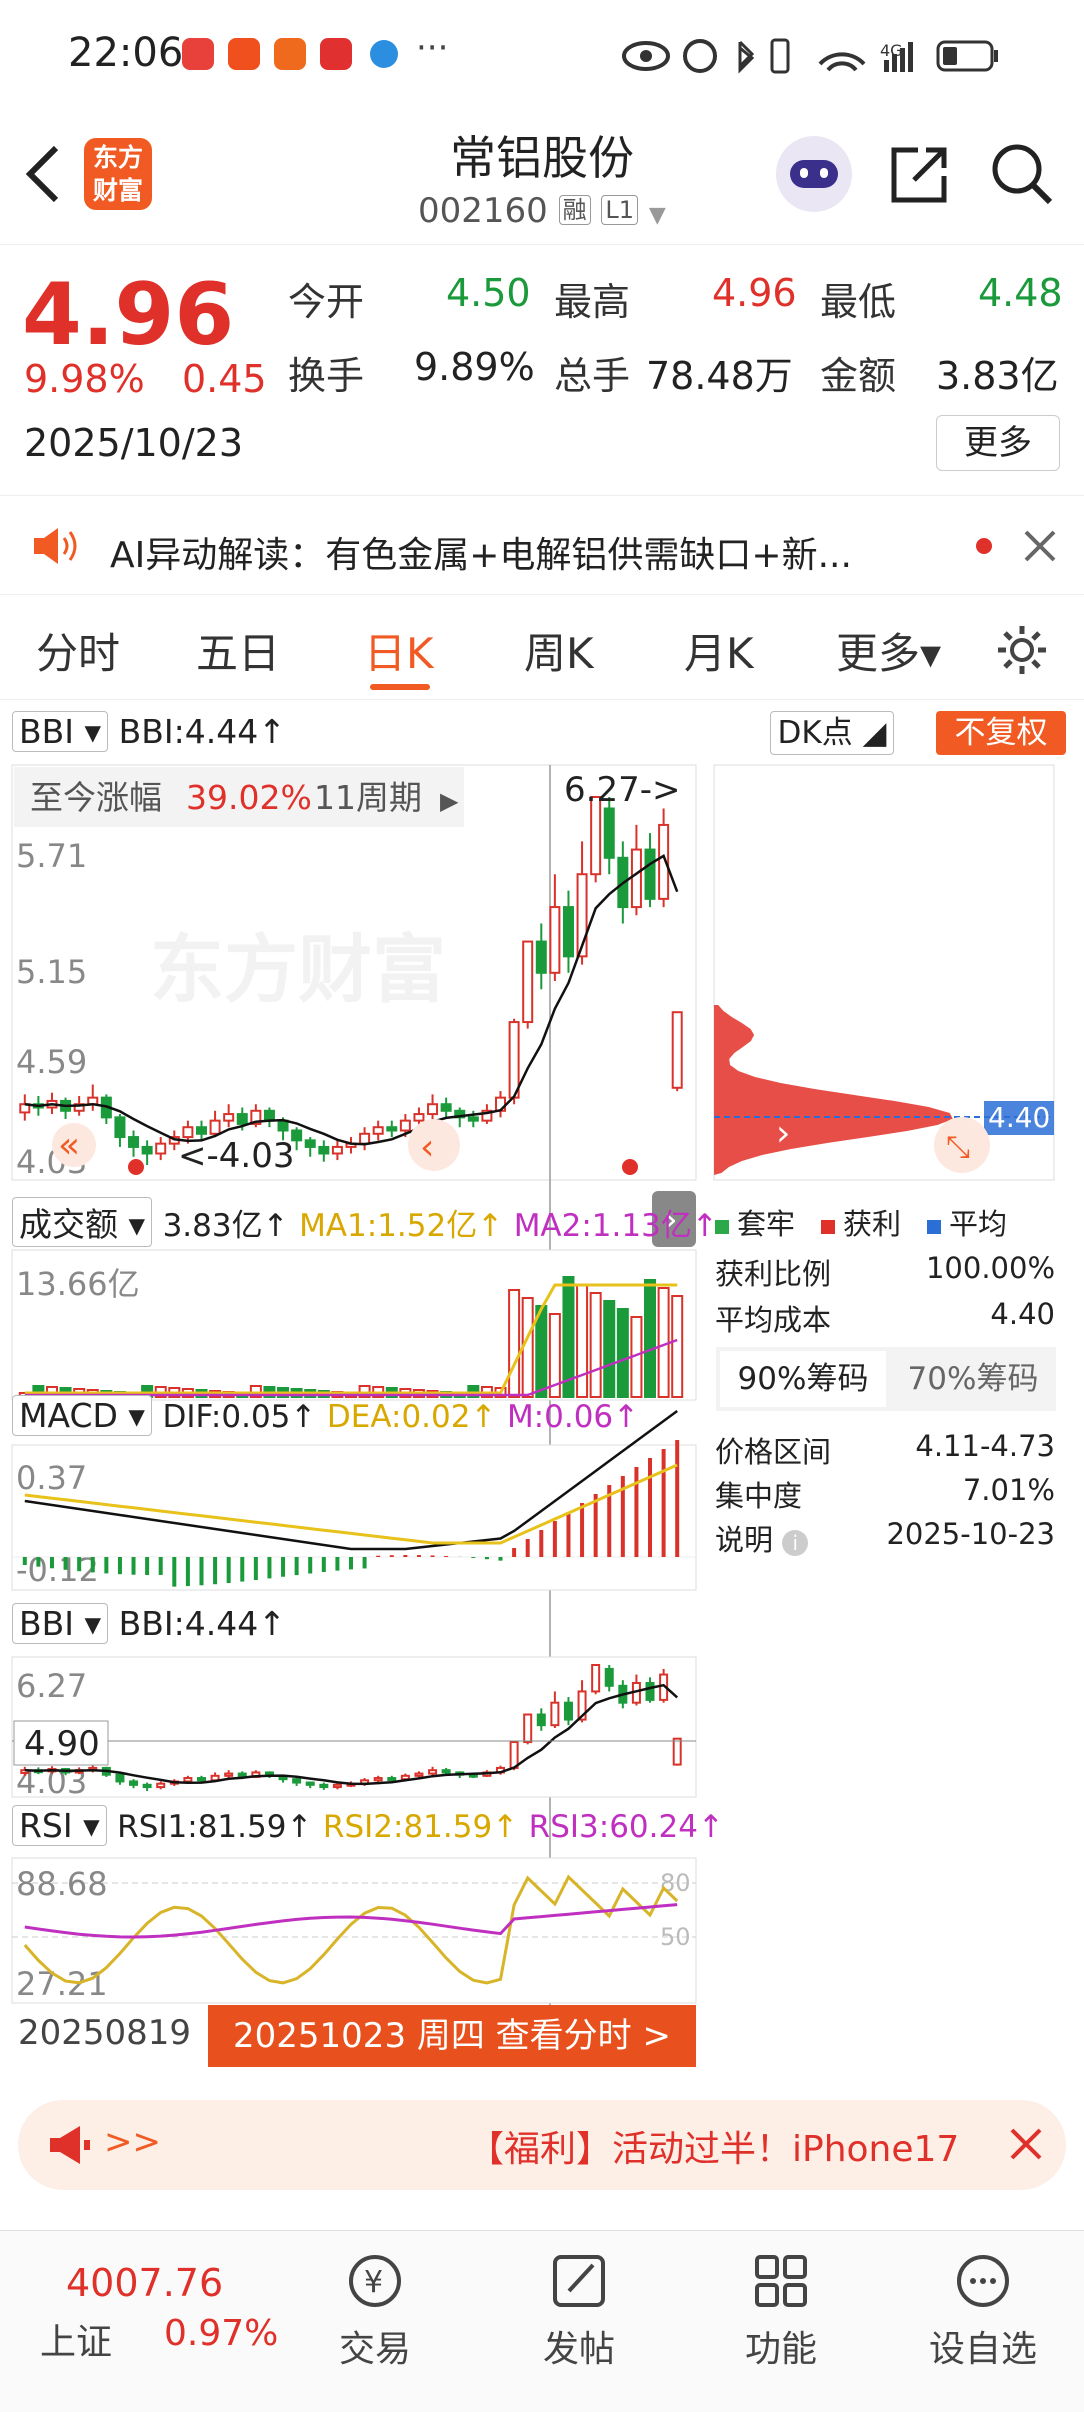  Describe the element at coordinates (1022, 650) in the screenshot. I see `gear-icon` at that location.